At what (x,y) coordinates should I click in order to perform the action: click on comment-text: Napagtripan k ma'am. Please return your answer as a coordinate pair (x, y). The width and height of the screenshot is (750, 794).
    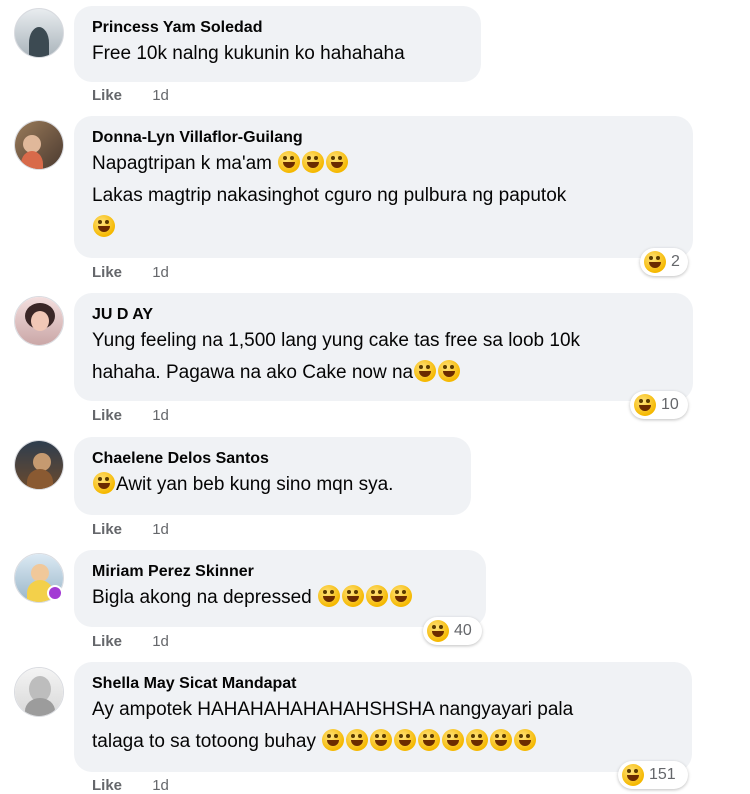
    Looking at the image, I should click on (182, 163).